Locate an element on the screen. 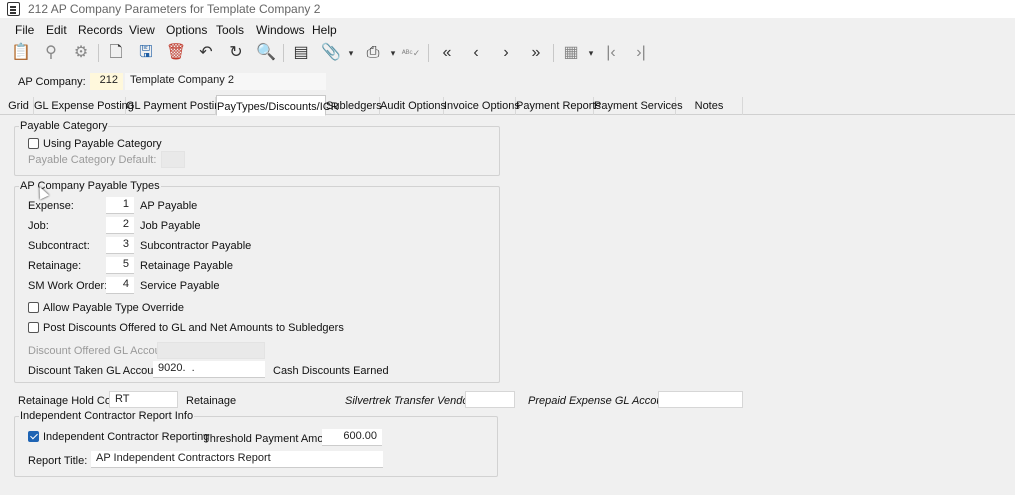 The height and width of the screenshot is (495, 1015). grid-view-icon: ▦ is located at coordinates (571, 53).